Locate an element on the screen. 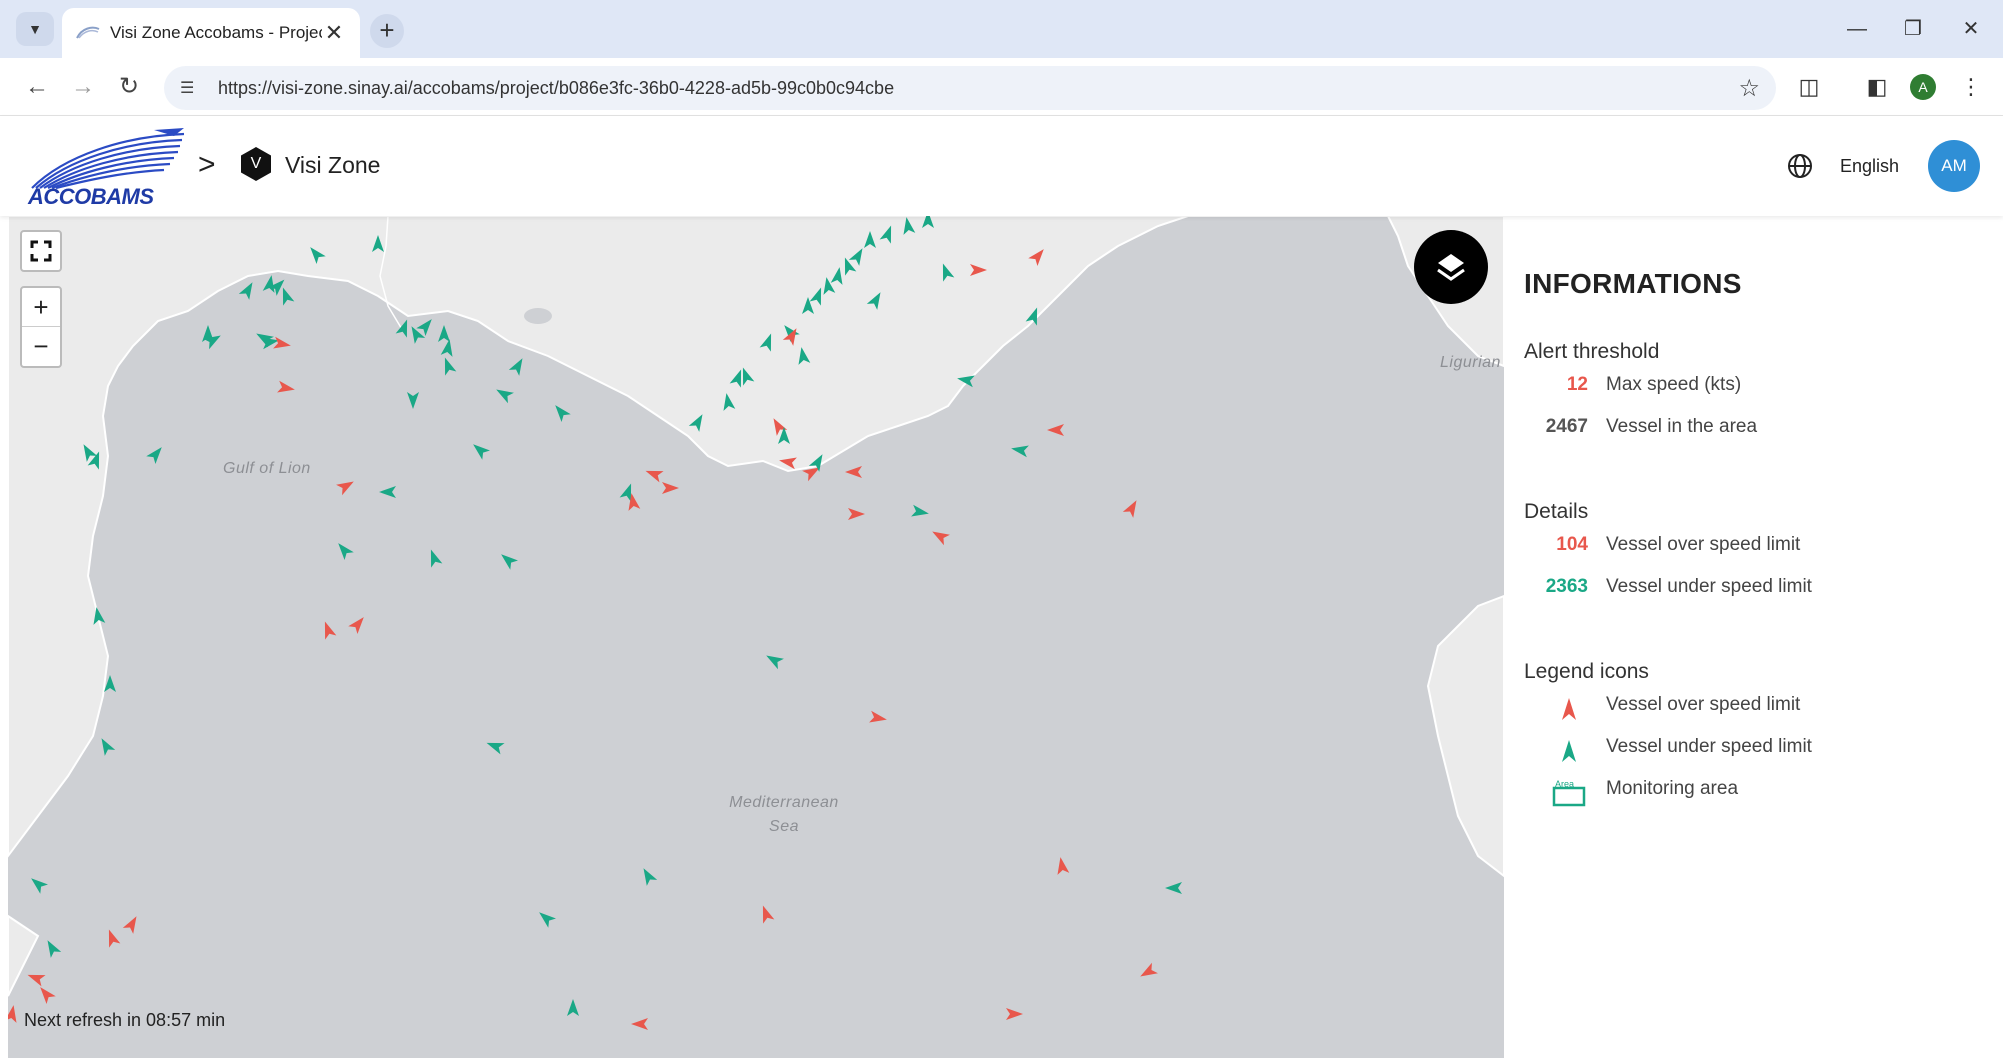 This screenshot has width=2003, height=1058. forward-arrow-icon: → is located at coordinates (83, 87).